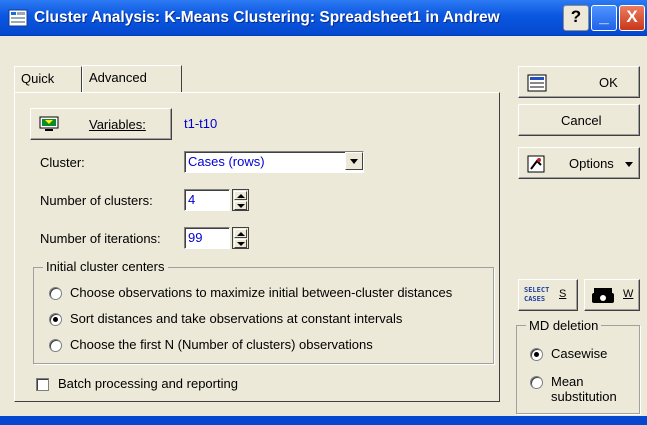 Image resolution: width=647 pixels, height=425 pixels. I want to click on num-clusters-spinner, so click(240, 200).